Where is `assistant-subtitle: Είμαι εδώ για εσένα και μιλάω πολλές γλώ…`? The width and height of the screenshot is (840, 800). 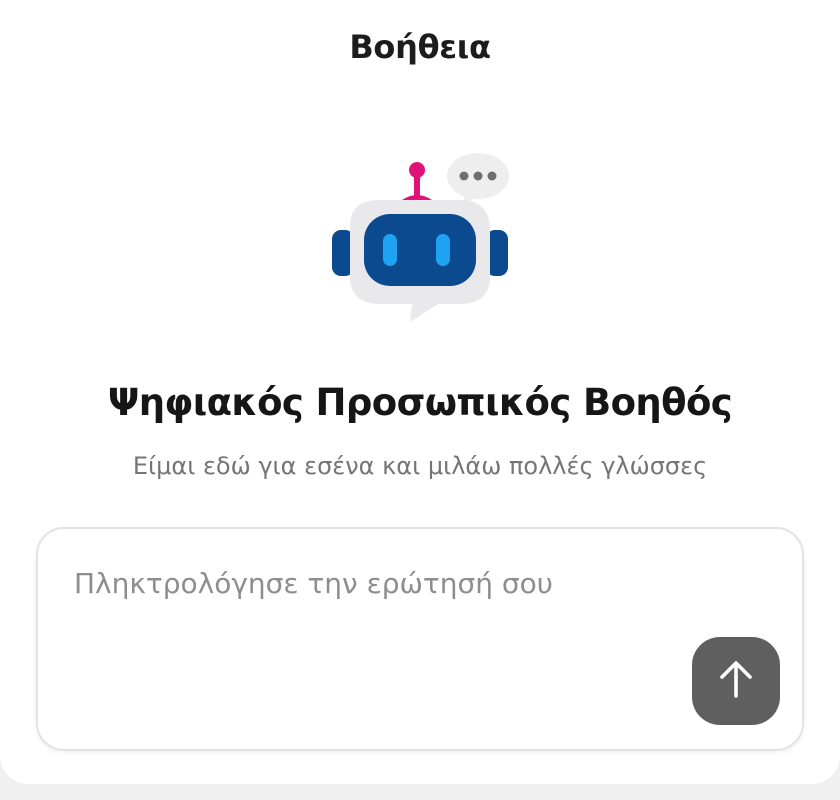
assistant-subtitle: Είμαι εδώ για εσένα και μιλάω πολλές γλώ… is located at coordinates (420, 466).